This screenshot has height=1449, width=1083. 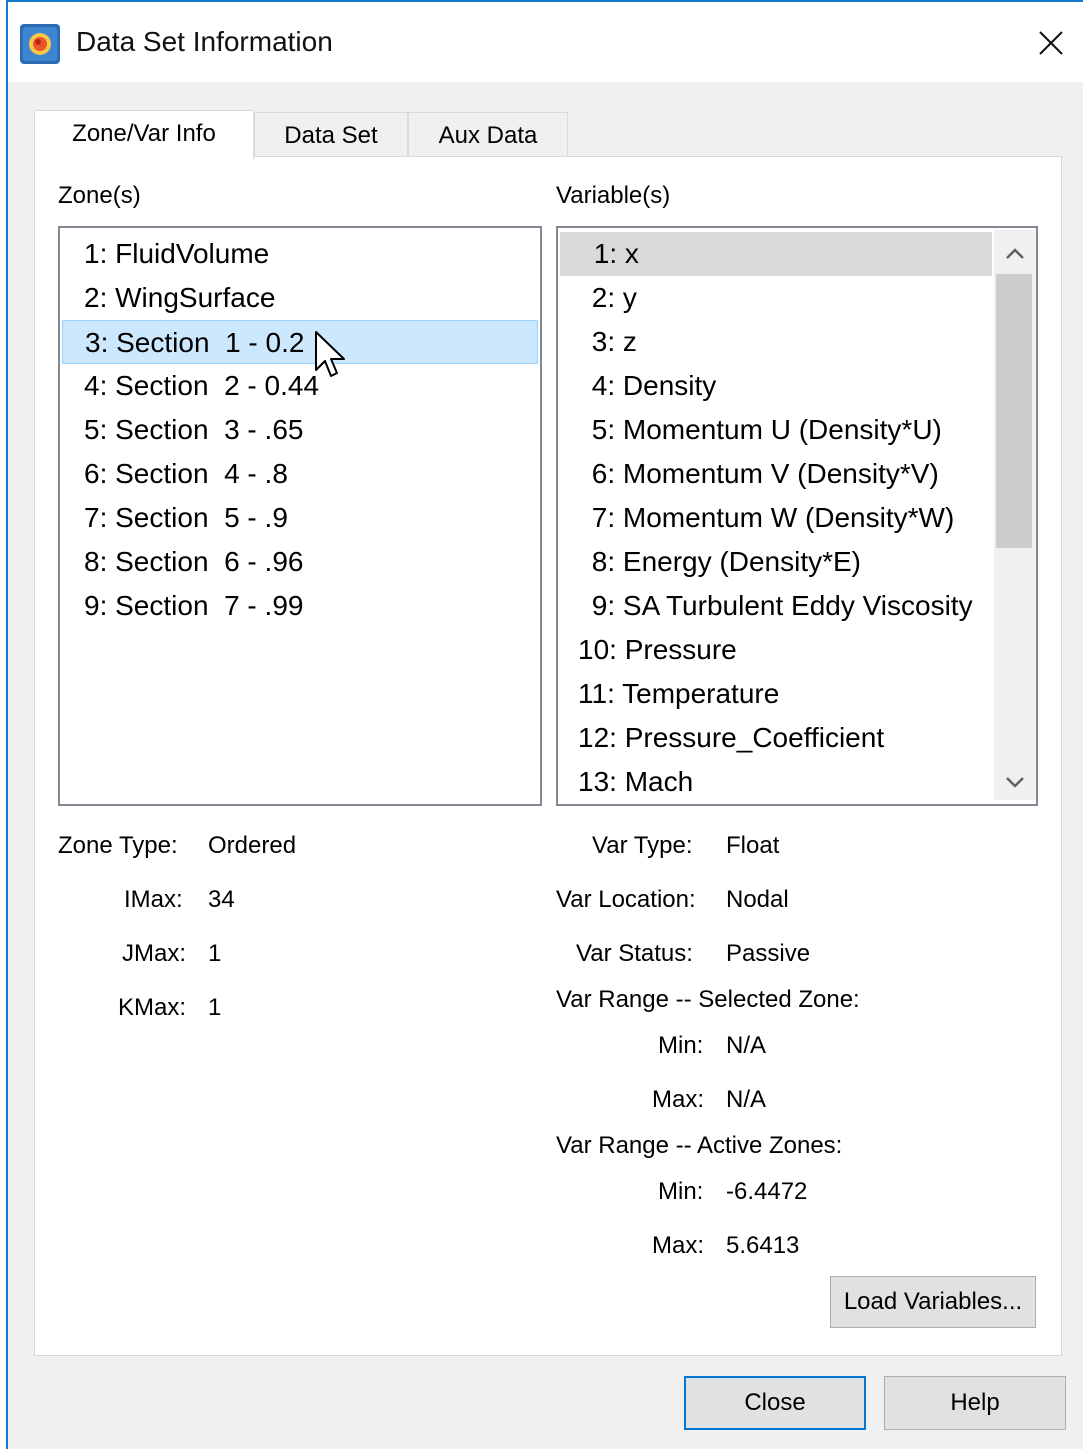 I want to click on variables-scrollbar, so click(x=1015, y=515).